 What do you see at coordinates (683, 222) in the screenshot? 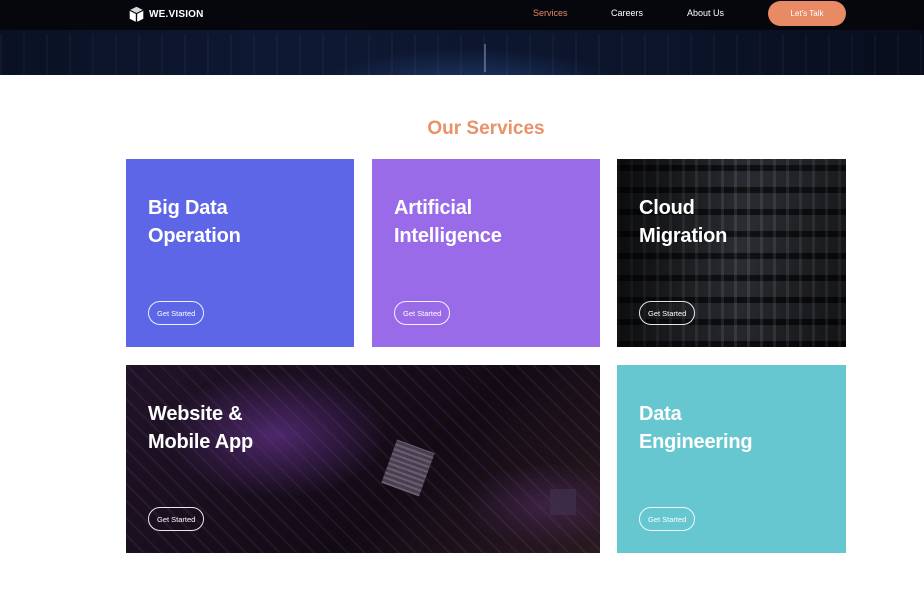
I see `card-title: Cloud Migration` at bounding box center [683, 222].